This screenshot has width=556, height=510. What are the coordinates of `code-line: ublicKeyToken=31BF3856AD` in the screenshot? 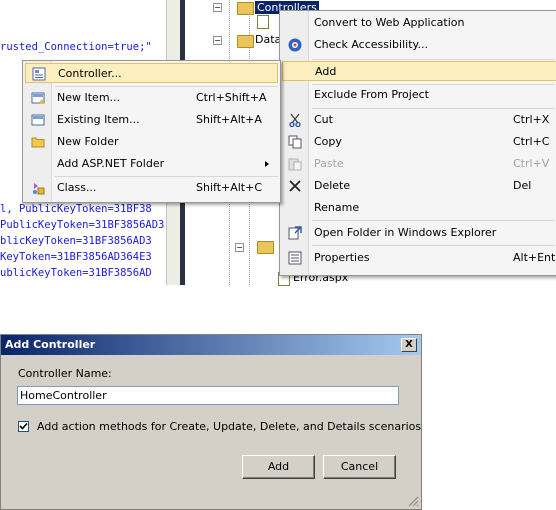 It's located at (76, 273).